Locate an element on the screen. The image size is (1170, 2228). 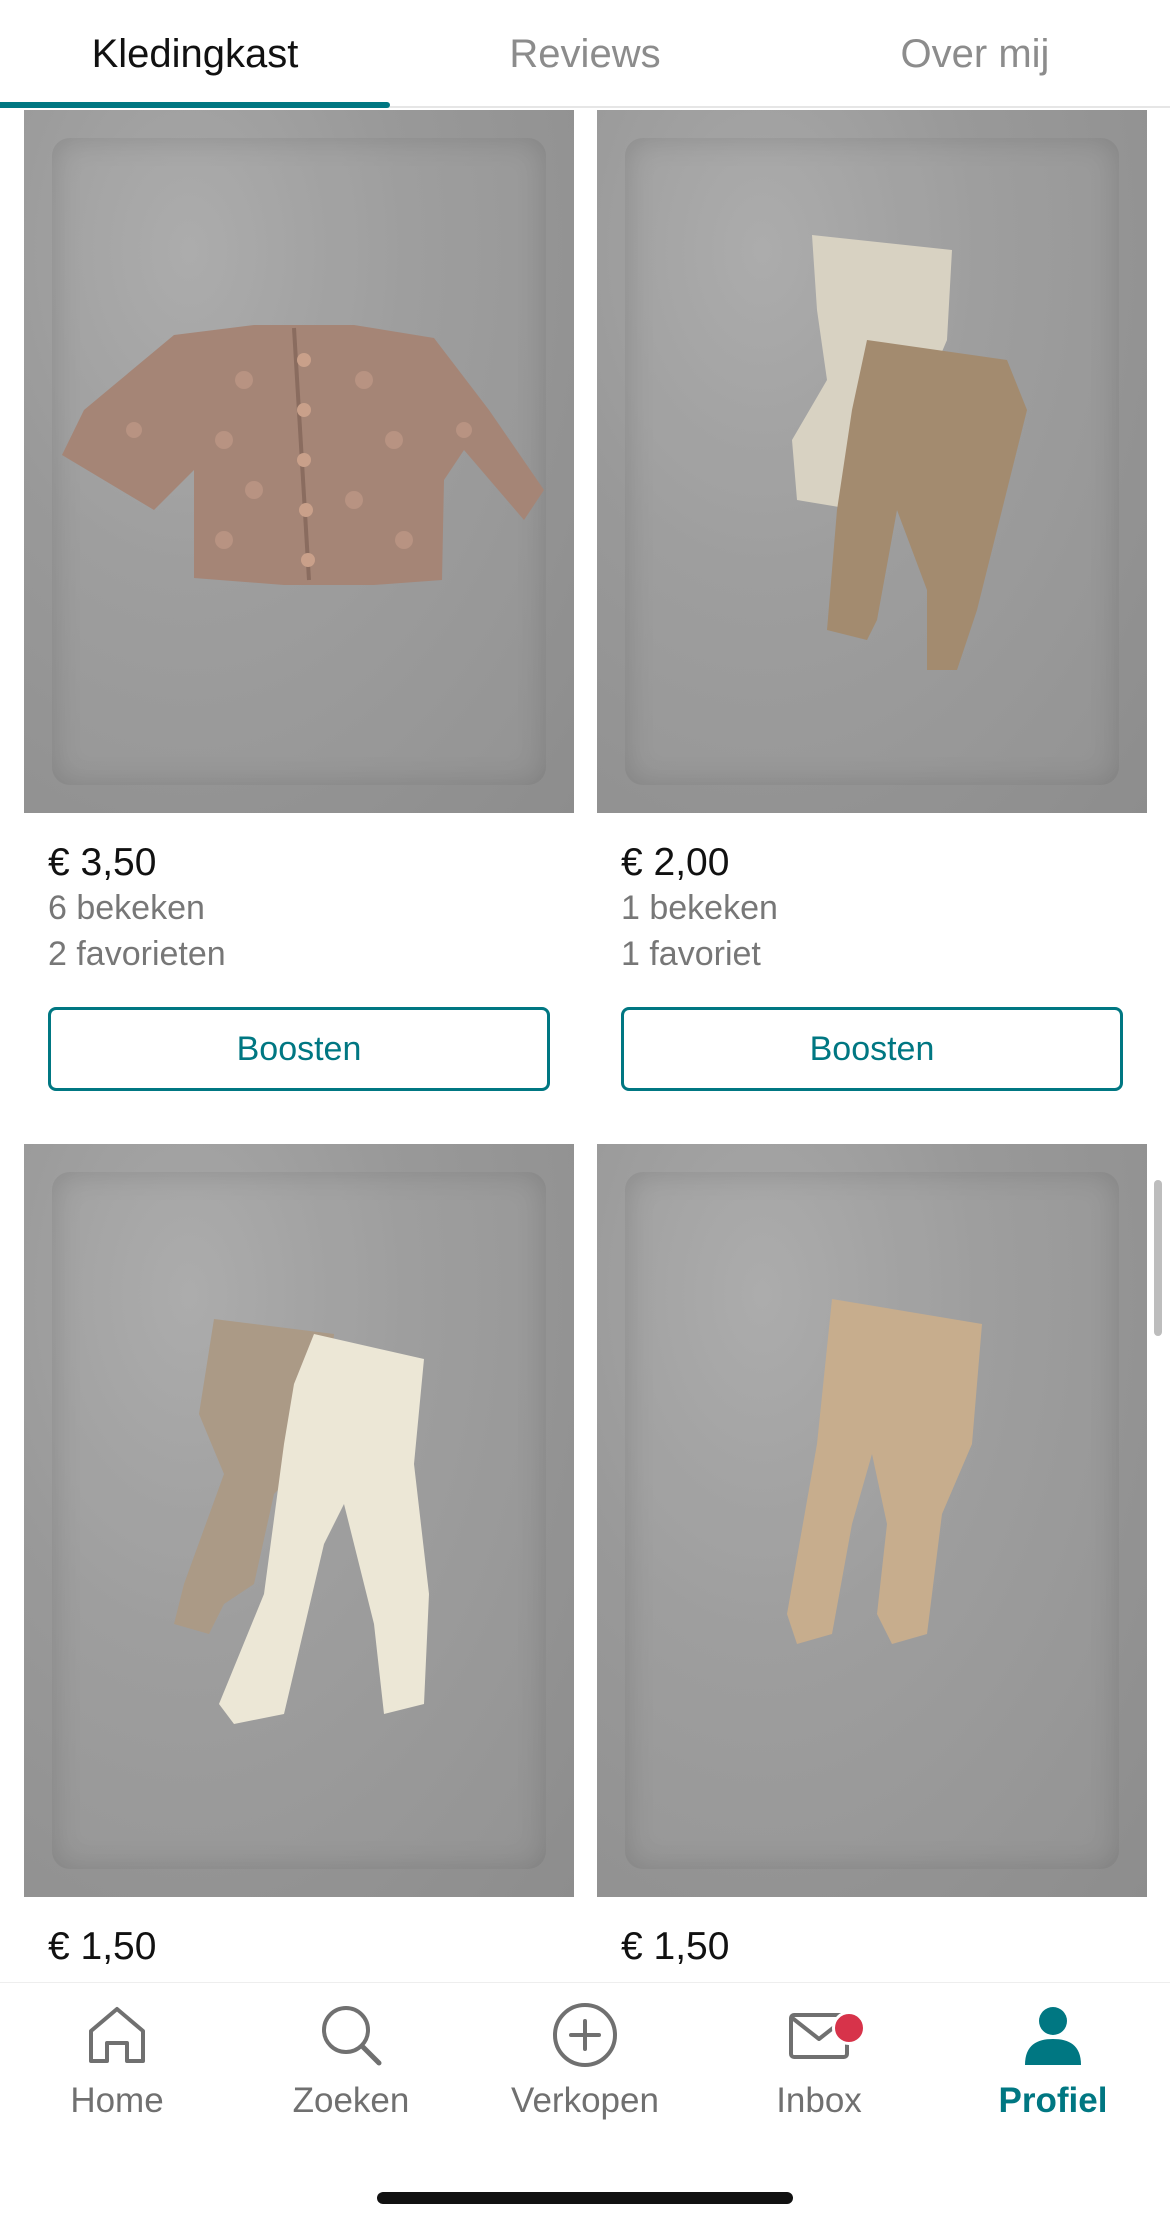
home-icon is located at coordinates (117, 2035).